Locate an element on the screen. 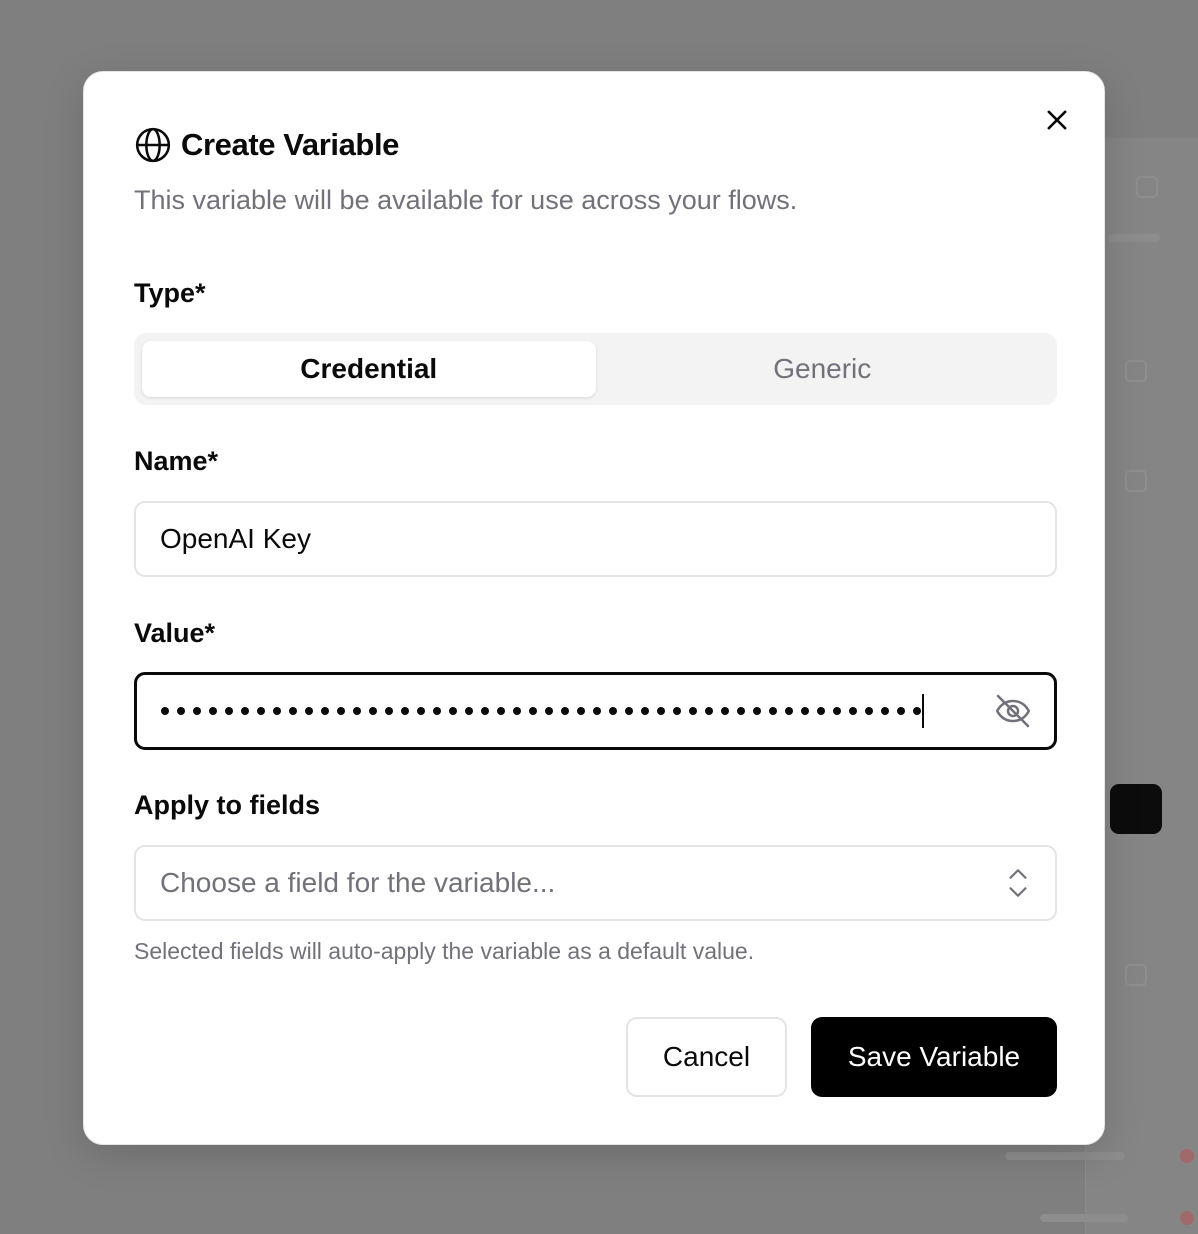  globe-icon is located at coordinates (153, 145).